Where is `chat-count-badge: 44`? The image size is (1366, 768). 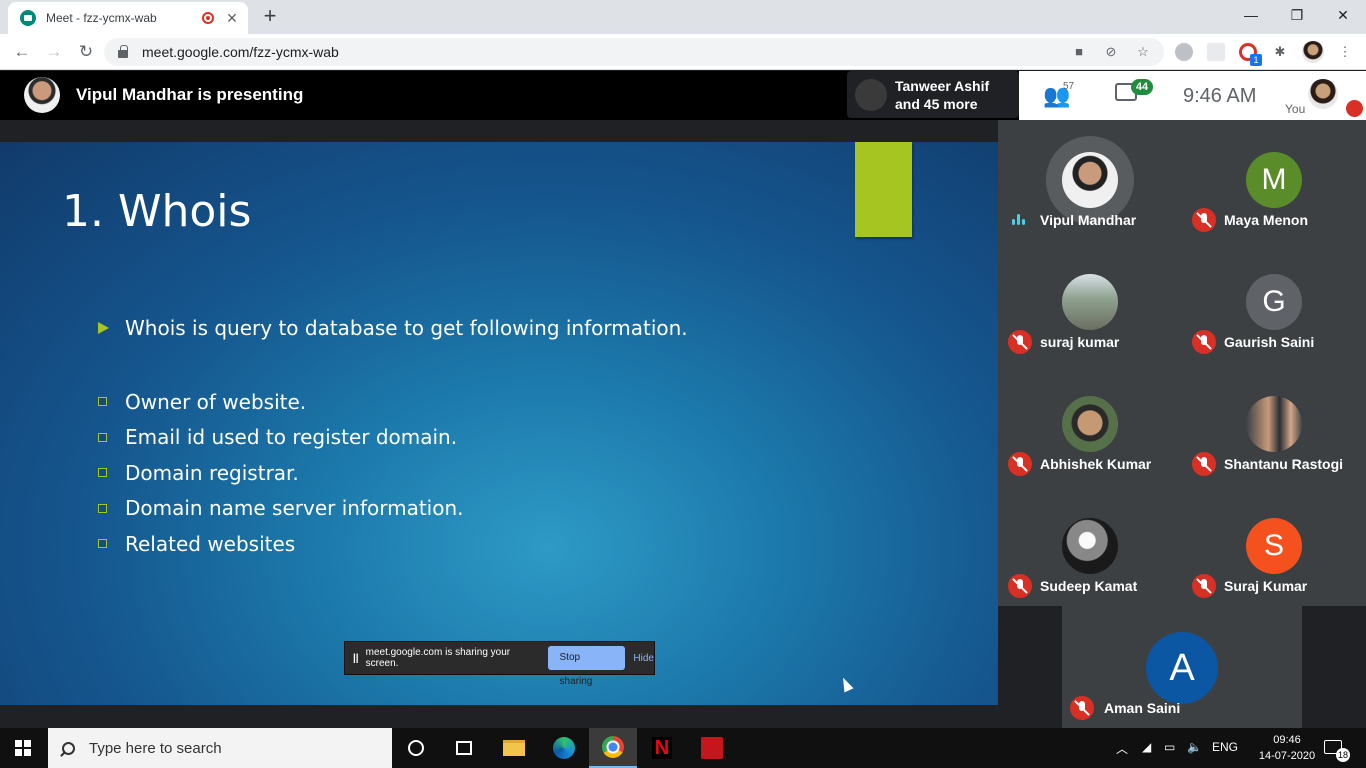 chat-count-badge: 44 is located at coordinates (1142, 87).